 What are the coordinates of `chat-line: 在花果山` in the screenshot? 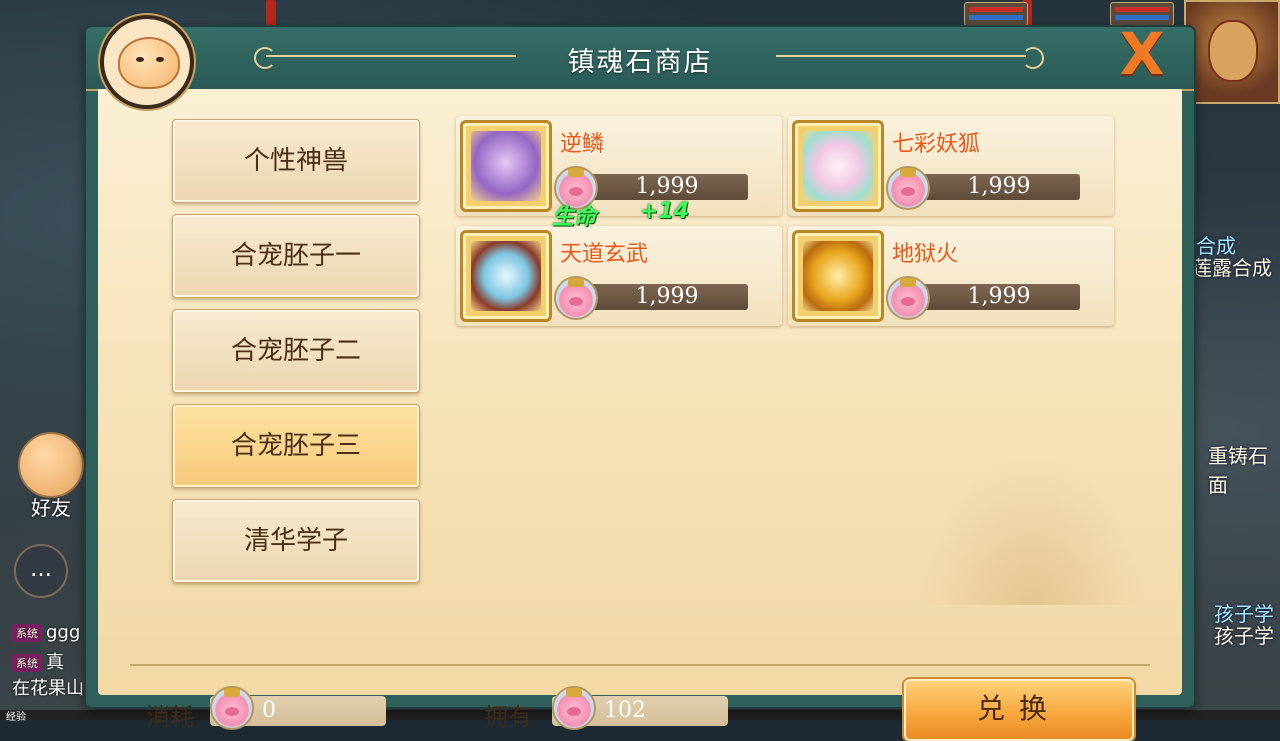 It's located at (48, 688).